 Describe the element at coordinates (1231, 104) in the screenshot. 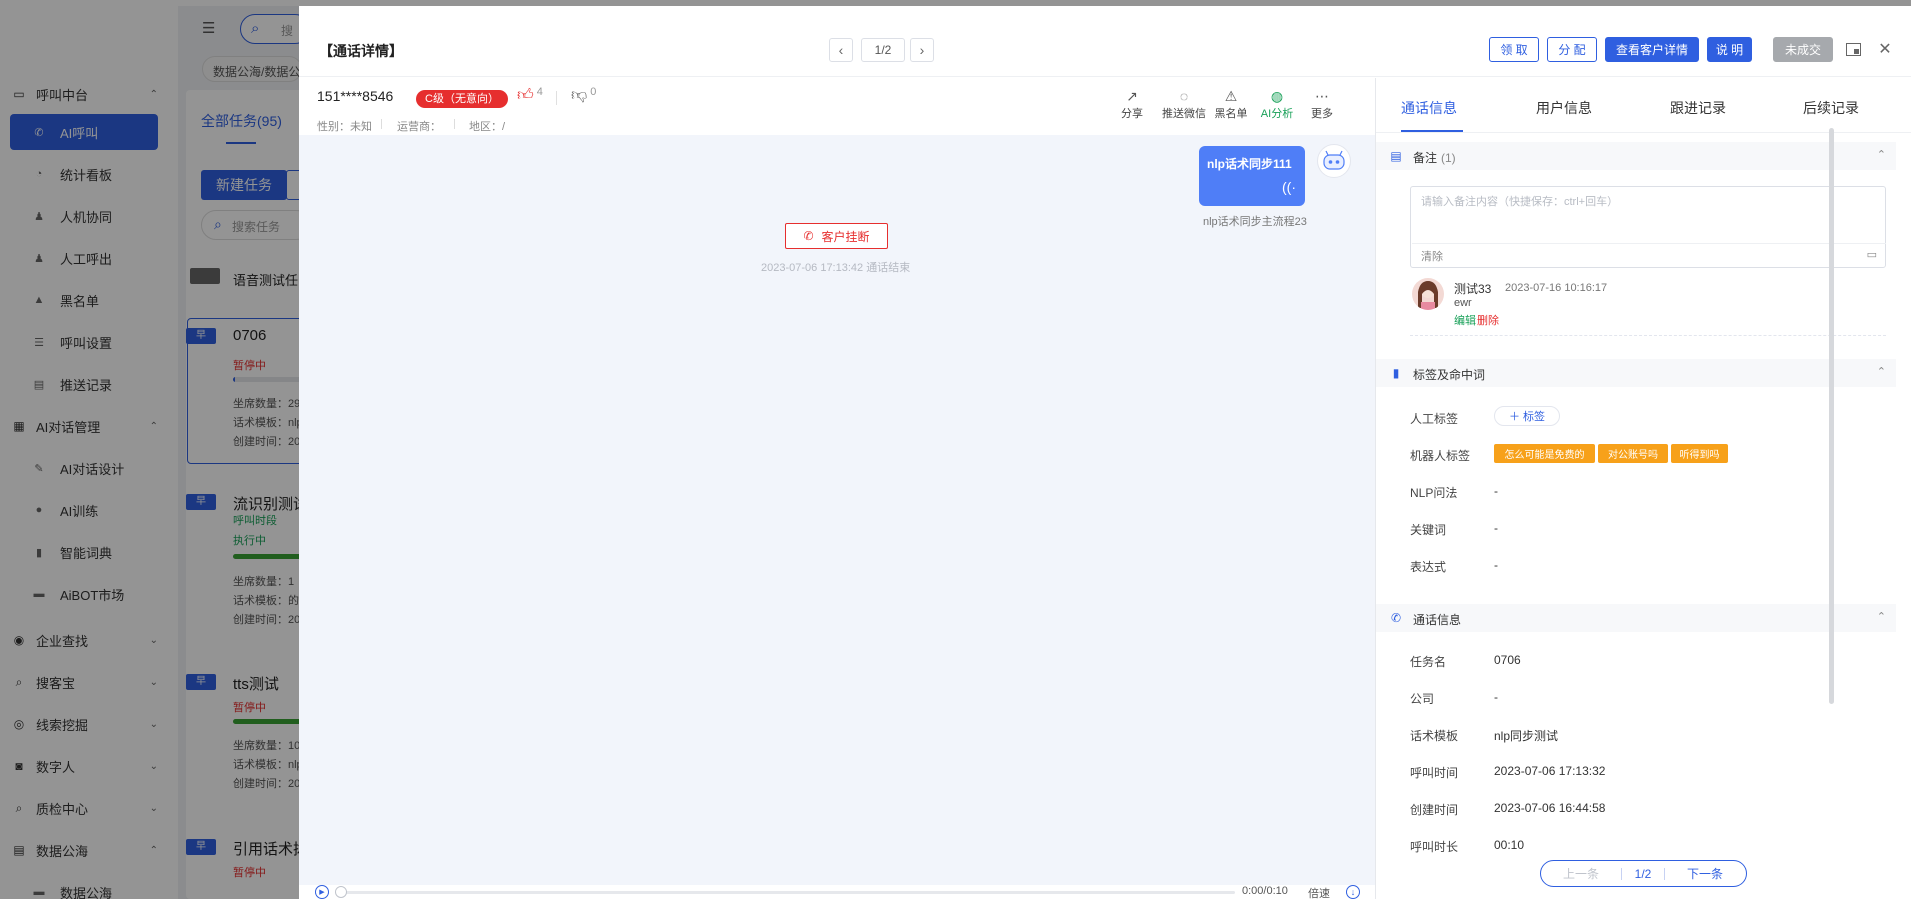

I see `blacklist-button: ⚠ 黑名单` at that location.